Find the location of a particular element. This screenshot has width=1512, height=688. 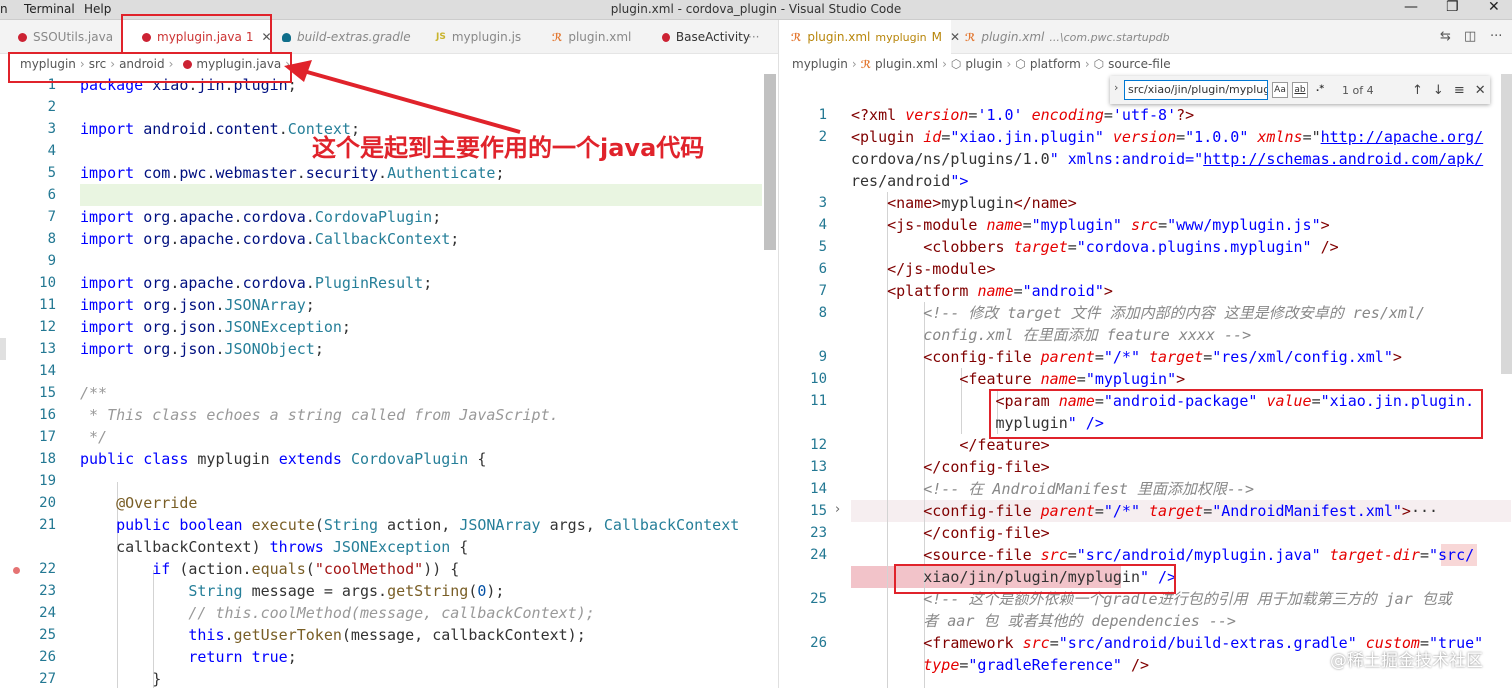

annotation-arrow is located at coordinates (402, 97).